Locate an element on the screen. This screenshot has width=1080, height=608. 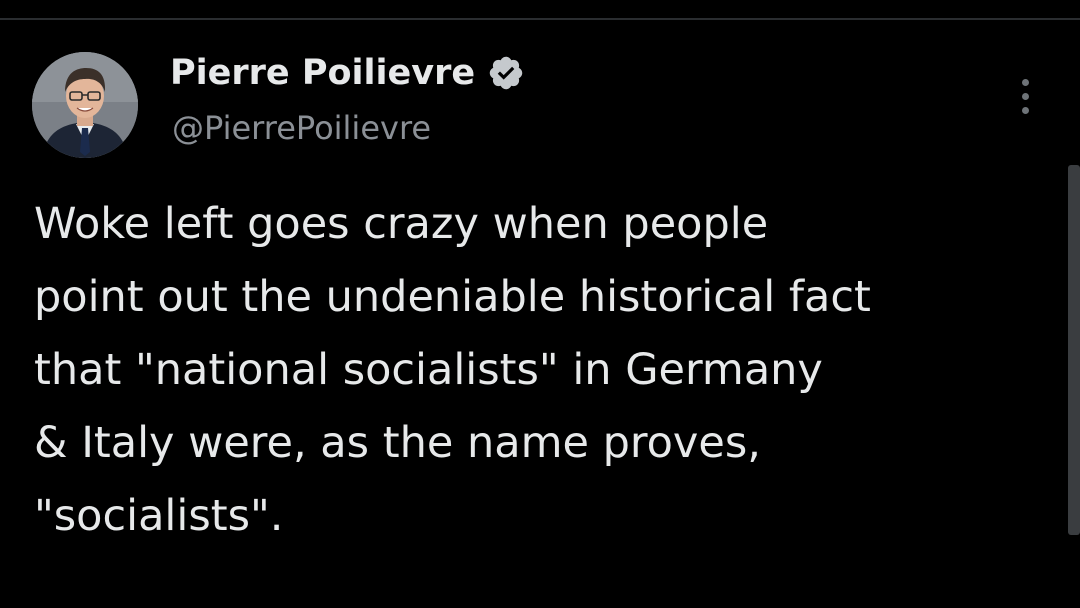
top-divider is located at coordinates (540, 19).